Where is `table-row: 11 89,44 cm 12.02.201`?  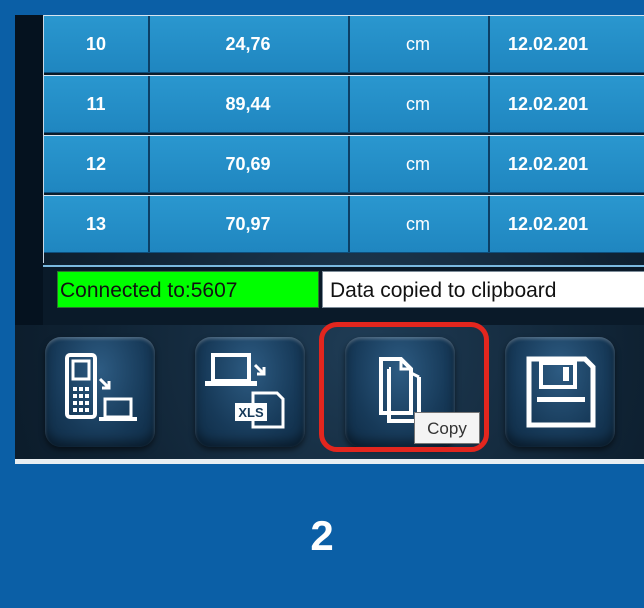
table-row: 11 89,44 cm 12.02.201 is located at coordinates (344, 104).